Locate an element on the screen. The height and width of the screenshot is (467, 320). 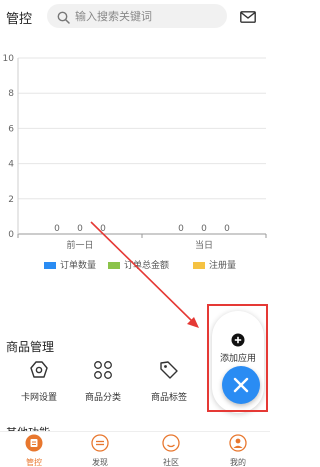
chart-legend: 订单数量 订单总金额 注册量 is located at coordinates (155, 266).